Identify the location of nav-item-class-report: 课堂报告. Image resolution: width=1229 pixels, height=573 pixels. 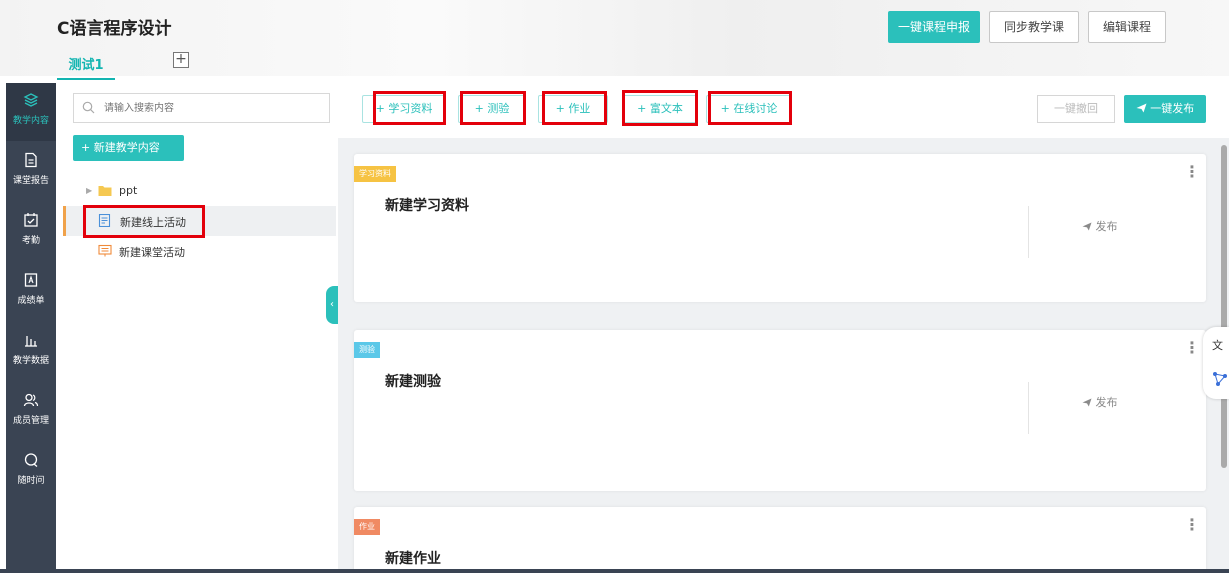
(31, 172).